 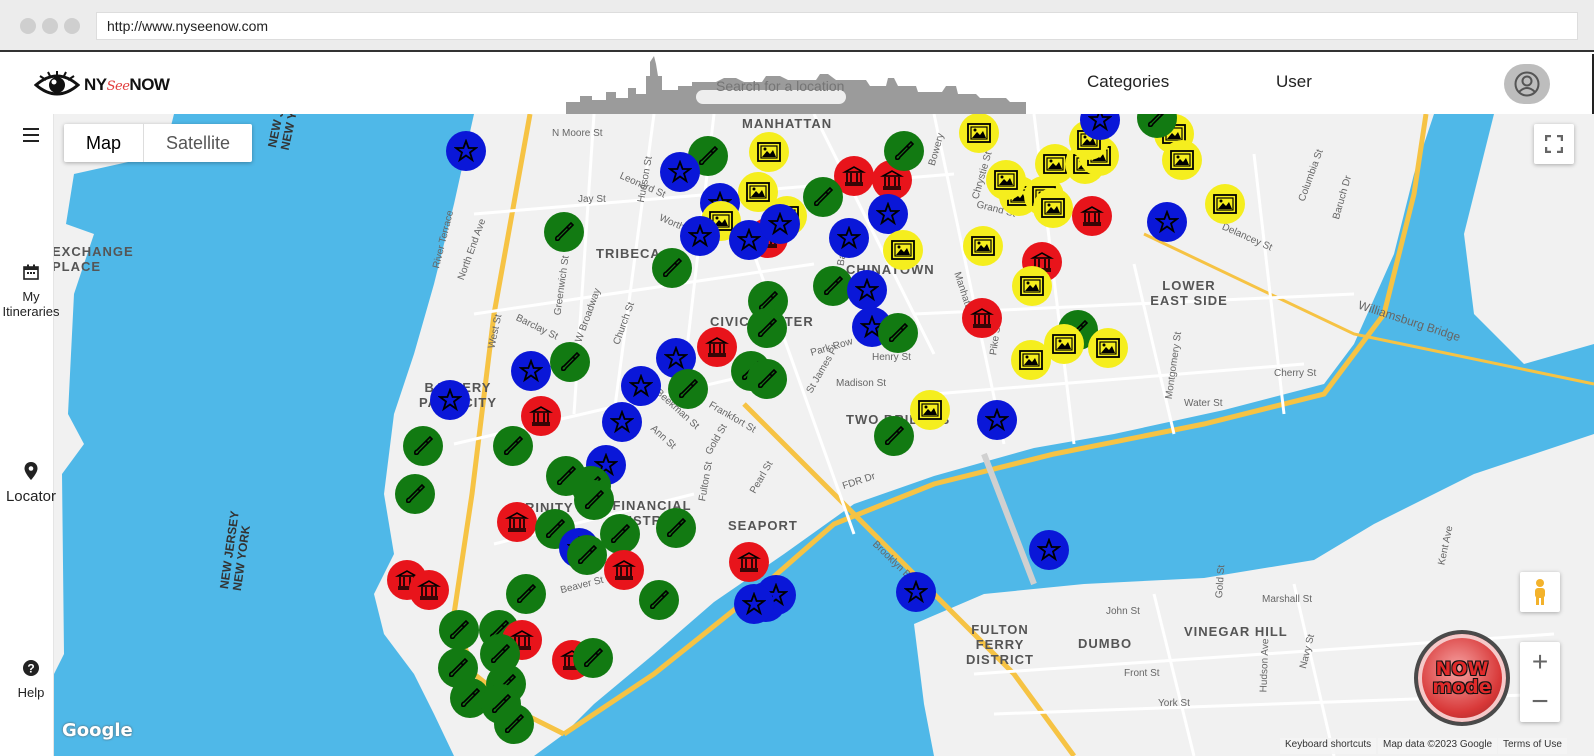 I want to click on url-bar: http://www.nyseenow.com, so click(x=837, y=26).